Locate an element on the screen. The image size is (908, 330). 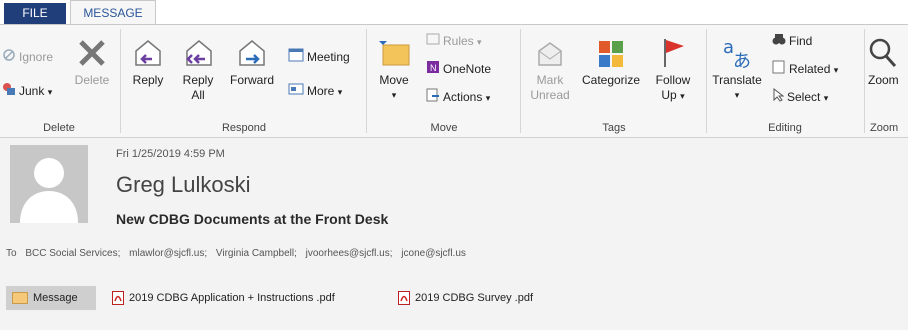
zoom-group: Zoom Zoom is located at coordinates (887, 81).